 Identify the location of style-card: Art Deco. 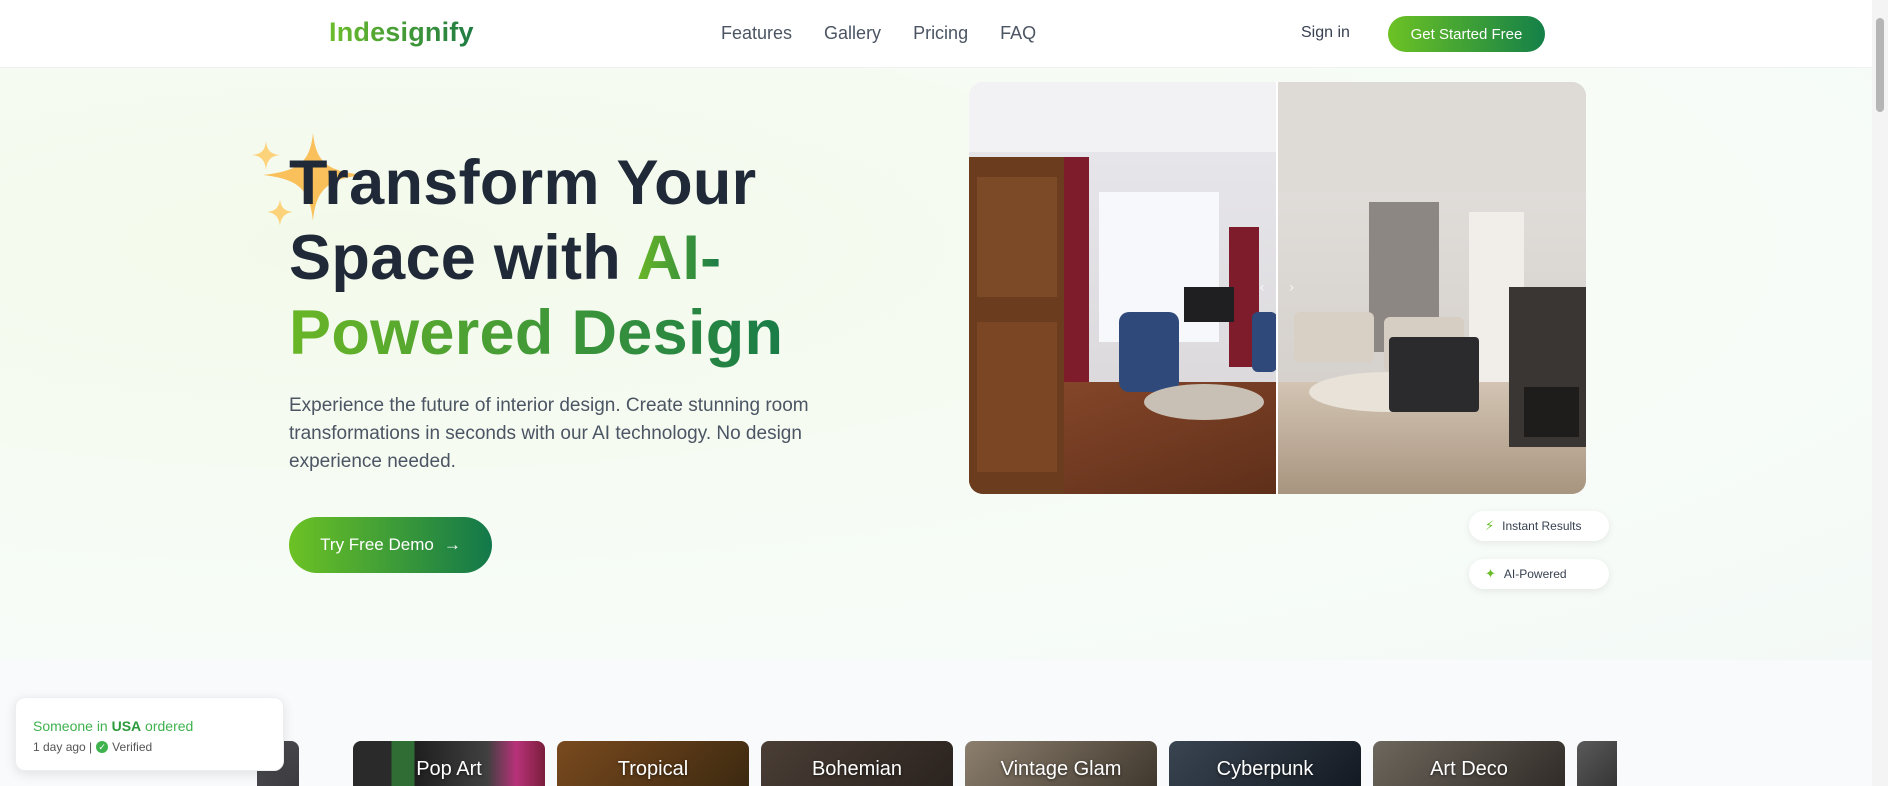
(1469, 763).